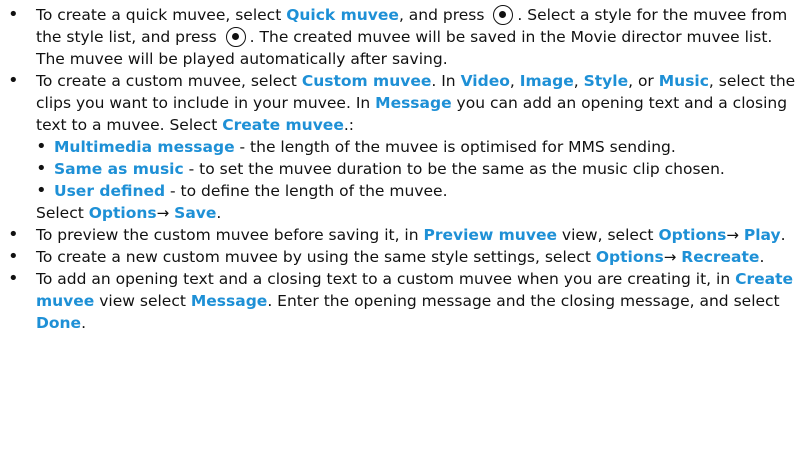  What do you see at coordinates (119, 169) in the screenshot?
I see `menu-term: Same as music` at bounding box center [119, 169].